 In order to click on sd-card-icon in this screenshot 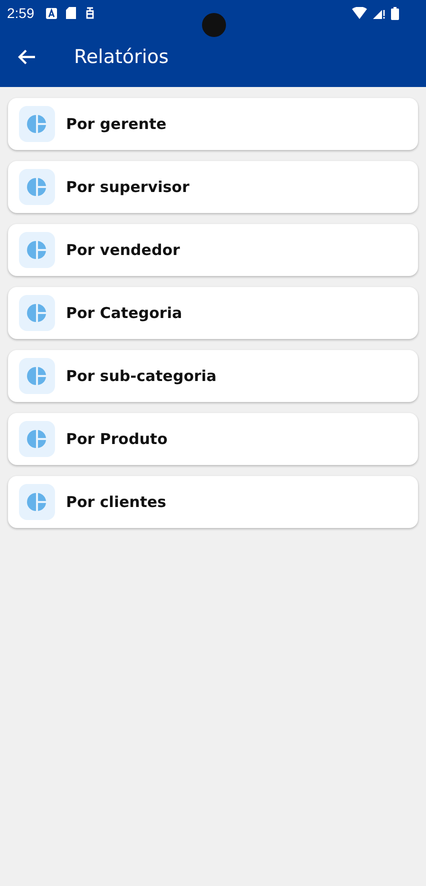, I will do `click(71, 13)`.